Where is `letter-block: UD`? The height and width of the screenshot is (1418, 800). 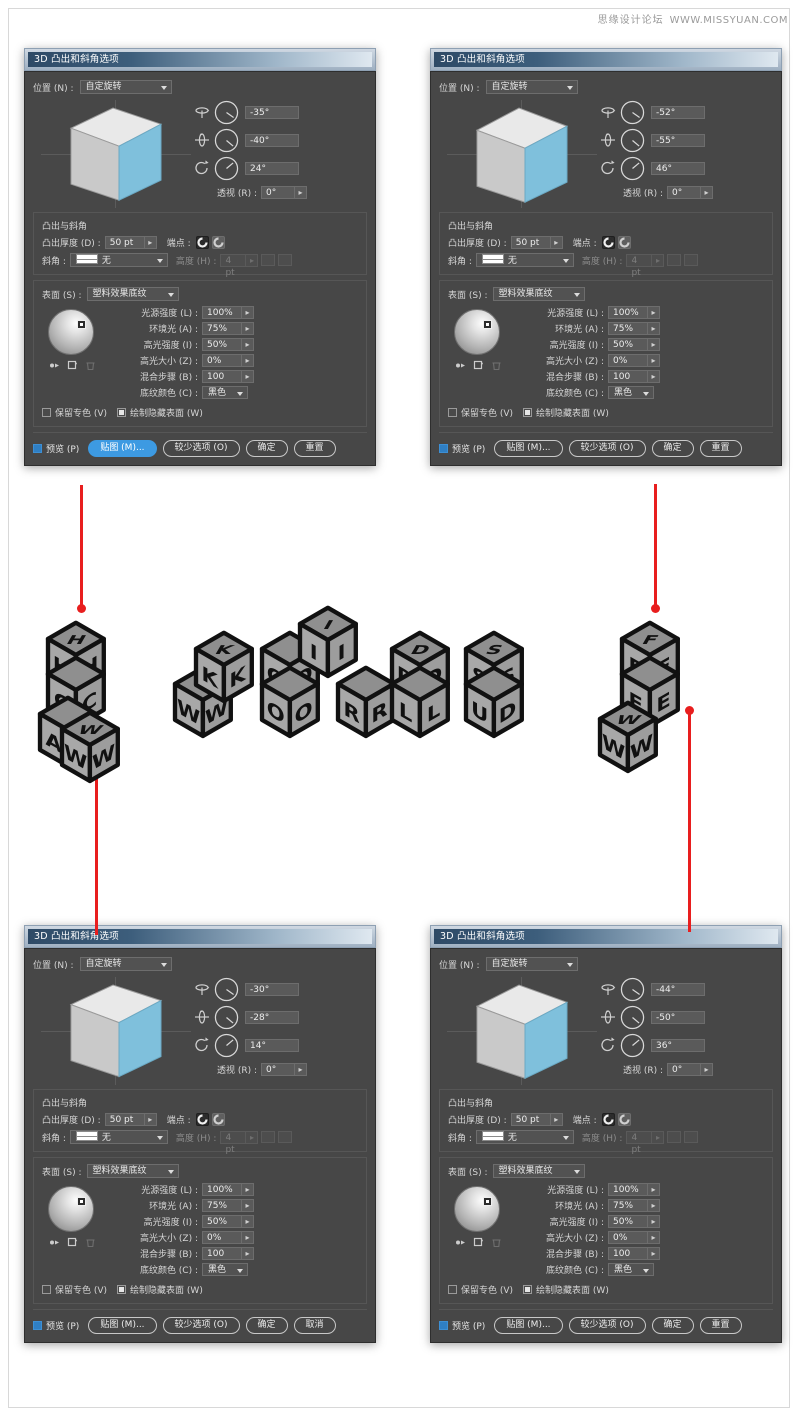
letter-block: UD is located at coordinates (494, 702).